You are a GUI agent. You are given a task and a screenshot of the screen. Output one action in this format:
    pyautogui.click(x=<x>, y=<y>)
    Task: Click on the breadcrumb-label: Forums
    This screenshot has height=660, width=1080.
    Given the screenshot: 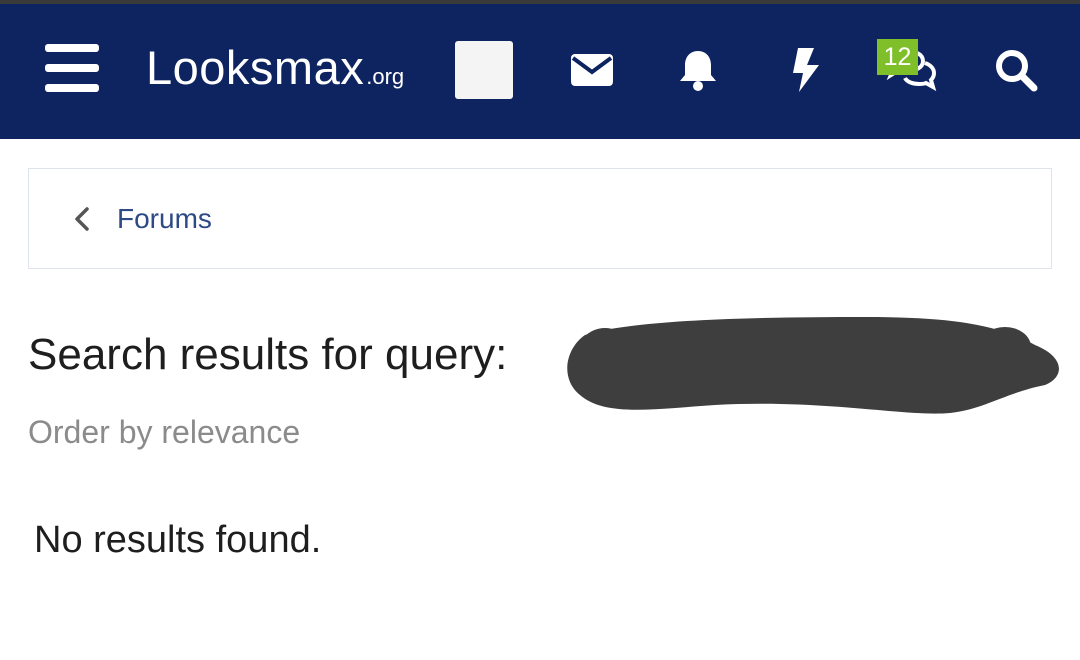 What is the action you would take?
    pyautogui.click(x=164, y=218)
    